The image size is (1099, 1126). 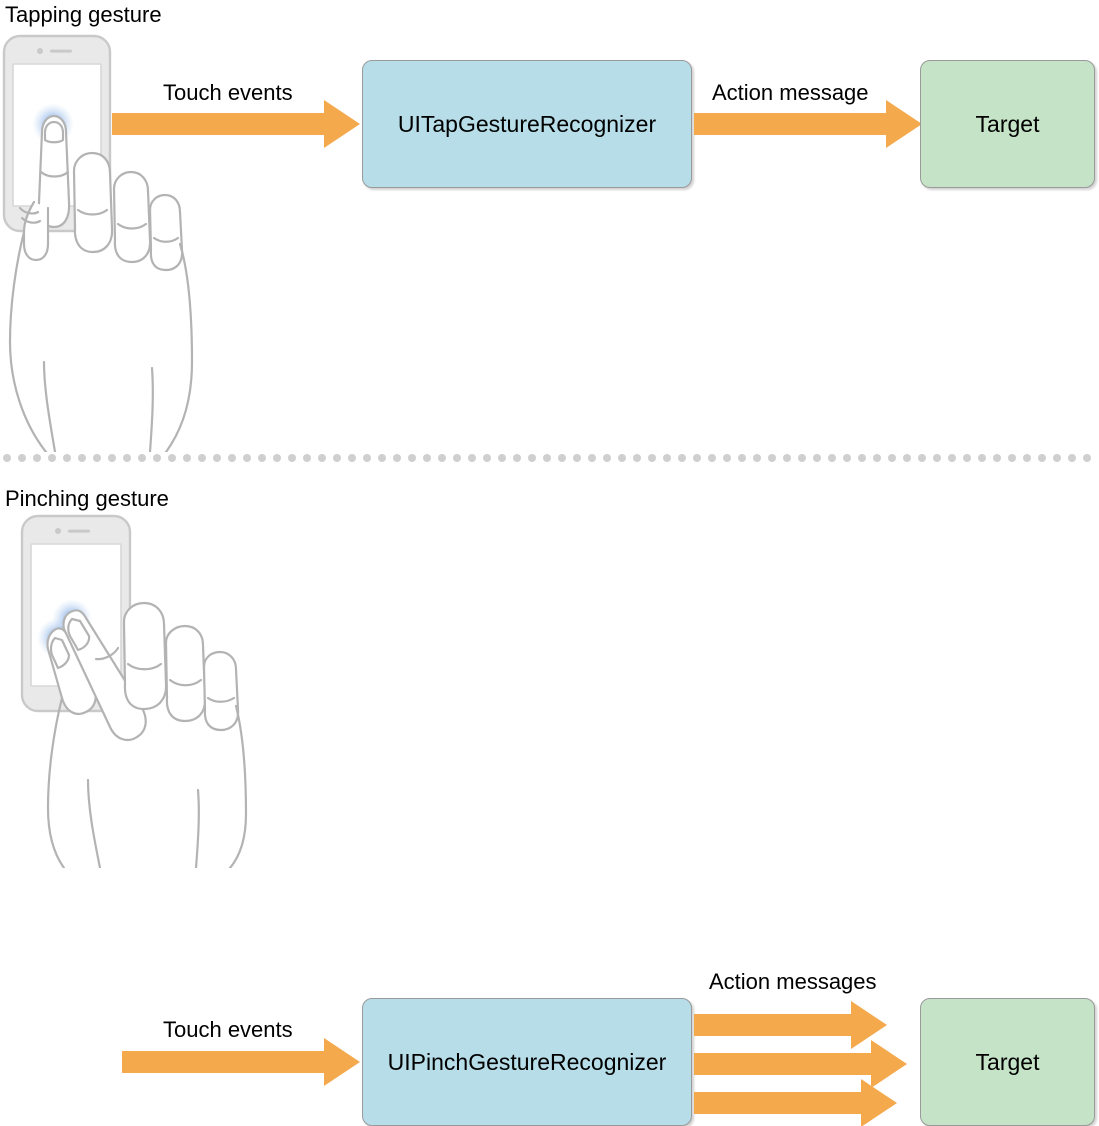 I want to click on node-target-pinching: Target, so click(x=1007, y=1062).